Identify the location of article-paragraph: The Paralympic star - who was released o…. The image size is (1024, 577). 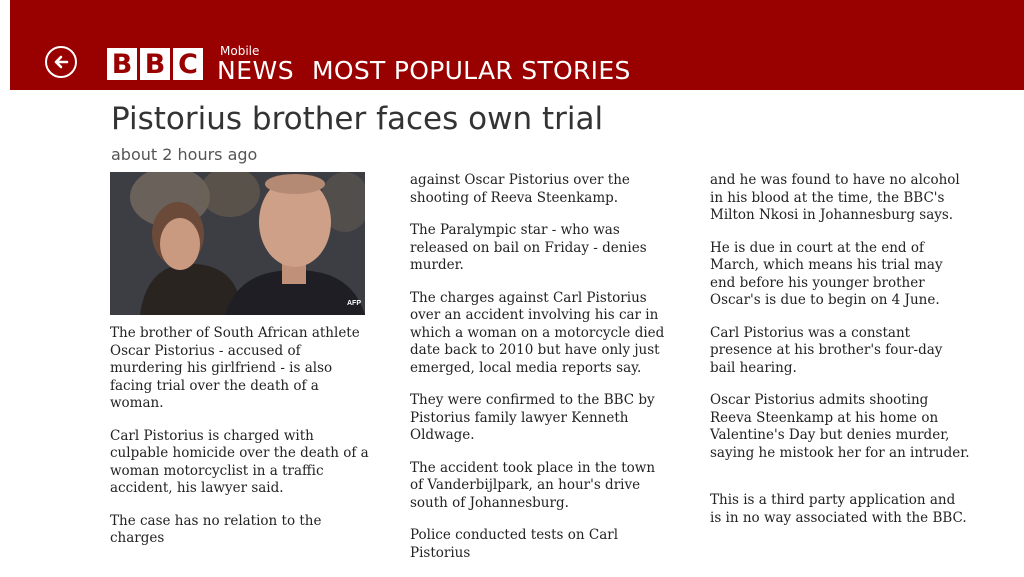
(528, 247).